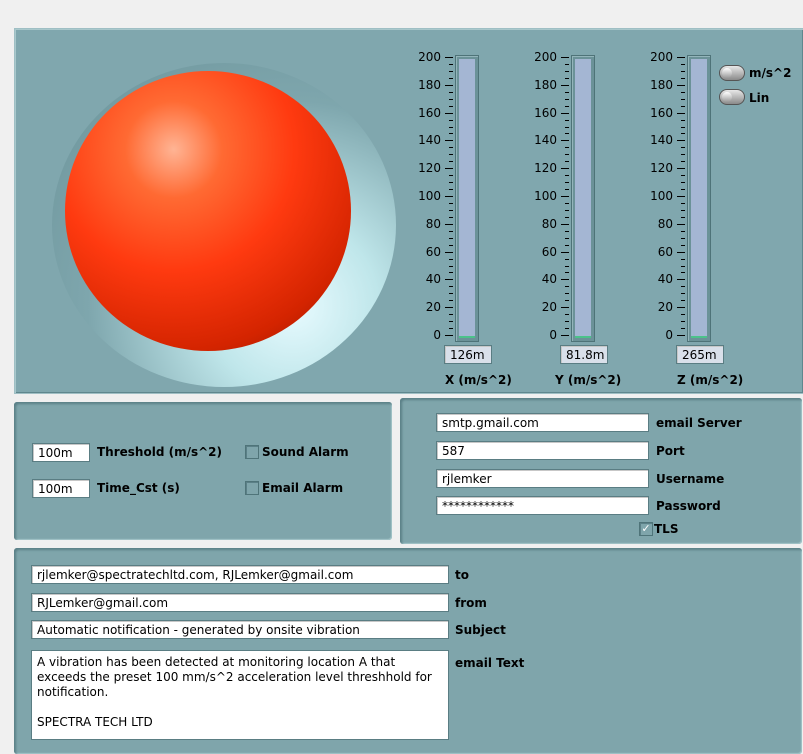 The image size is (803, 754). I want to click on gauge-z-label: Z (m/s^2), so click(710, 380).